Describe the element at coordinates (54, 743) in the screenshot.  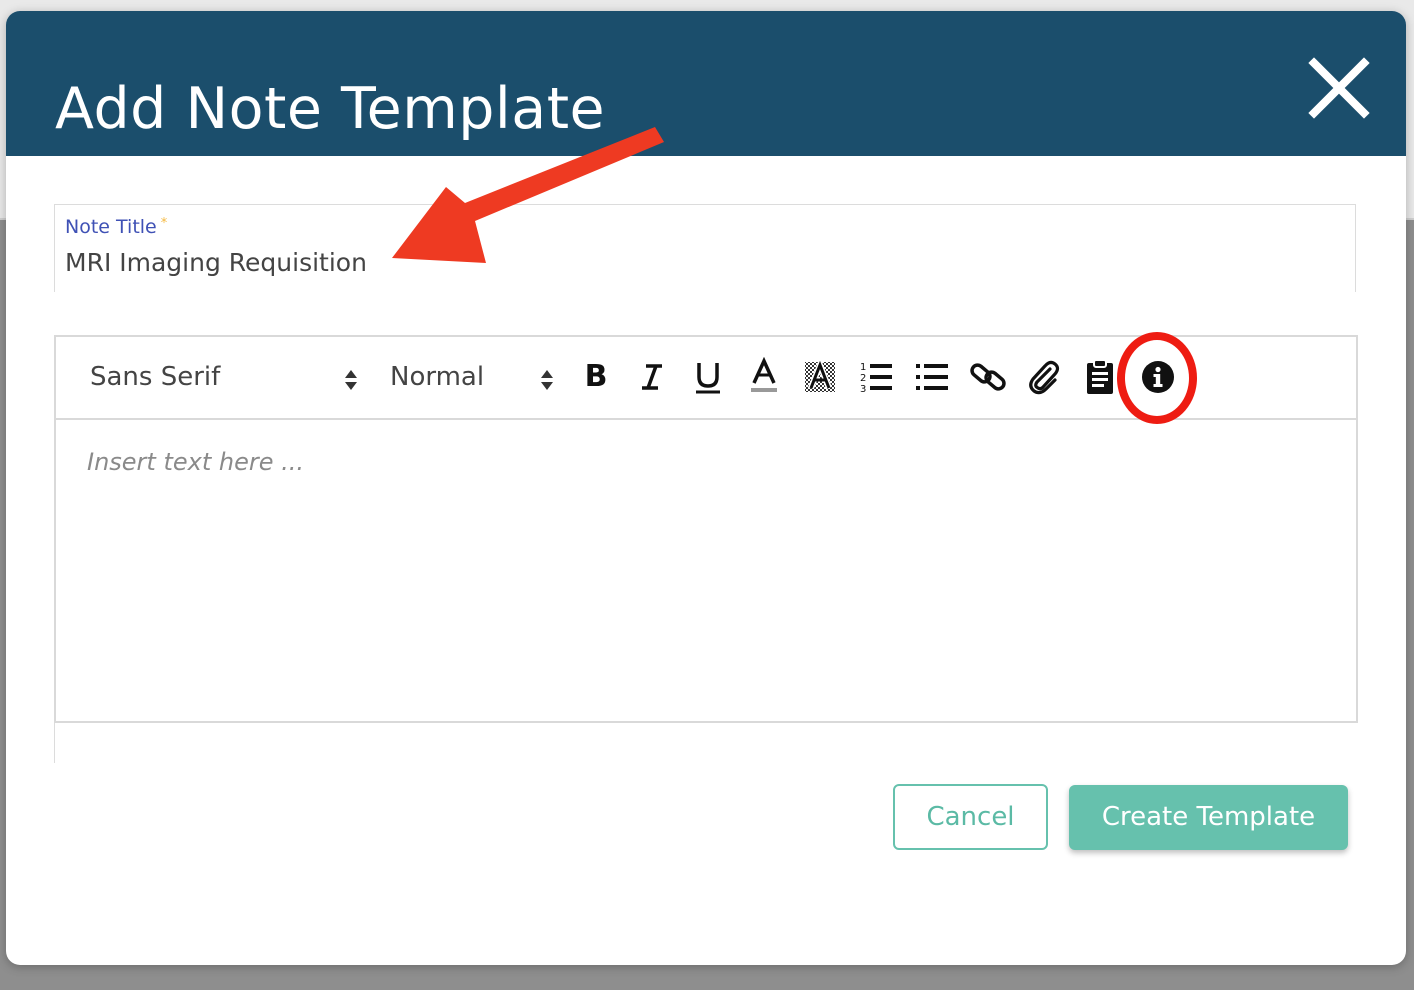
I see `field-divider` at that location.